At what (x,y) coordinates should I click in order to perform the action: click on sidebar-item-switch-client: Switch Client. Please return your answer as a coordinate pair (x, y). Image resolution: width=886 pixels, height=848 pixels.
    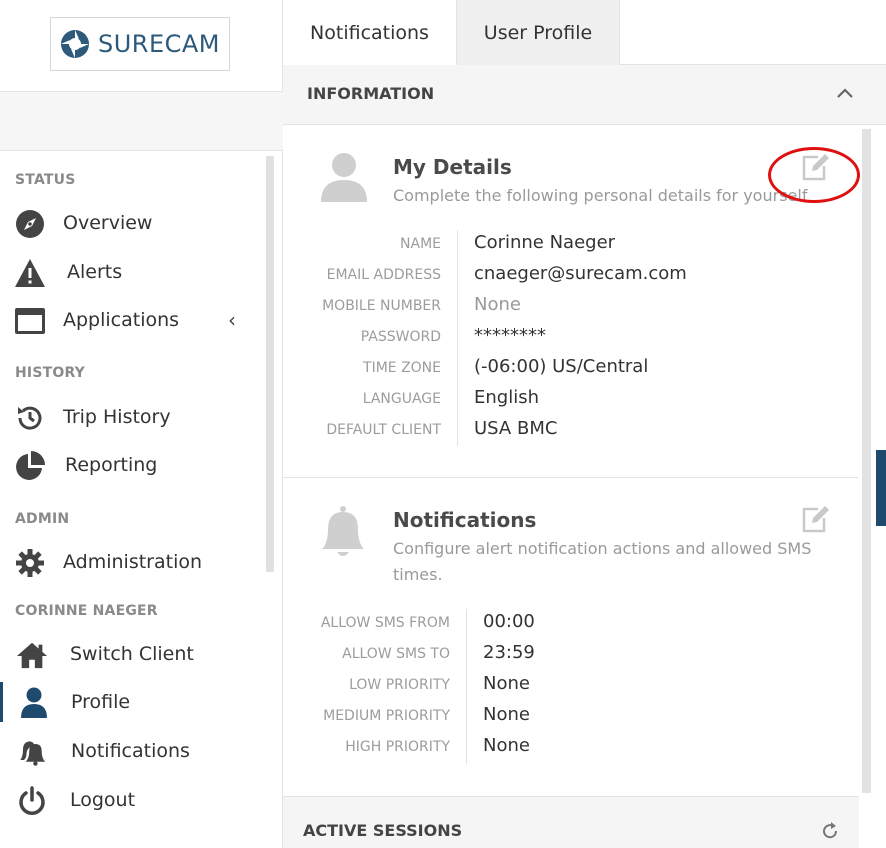
    Looking at the image, I should click on (131, 654).